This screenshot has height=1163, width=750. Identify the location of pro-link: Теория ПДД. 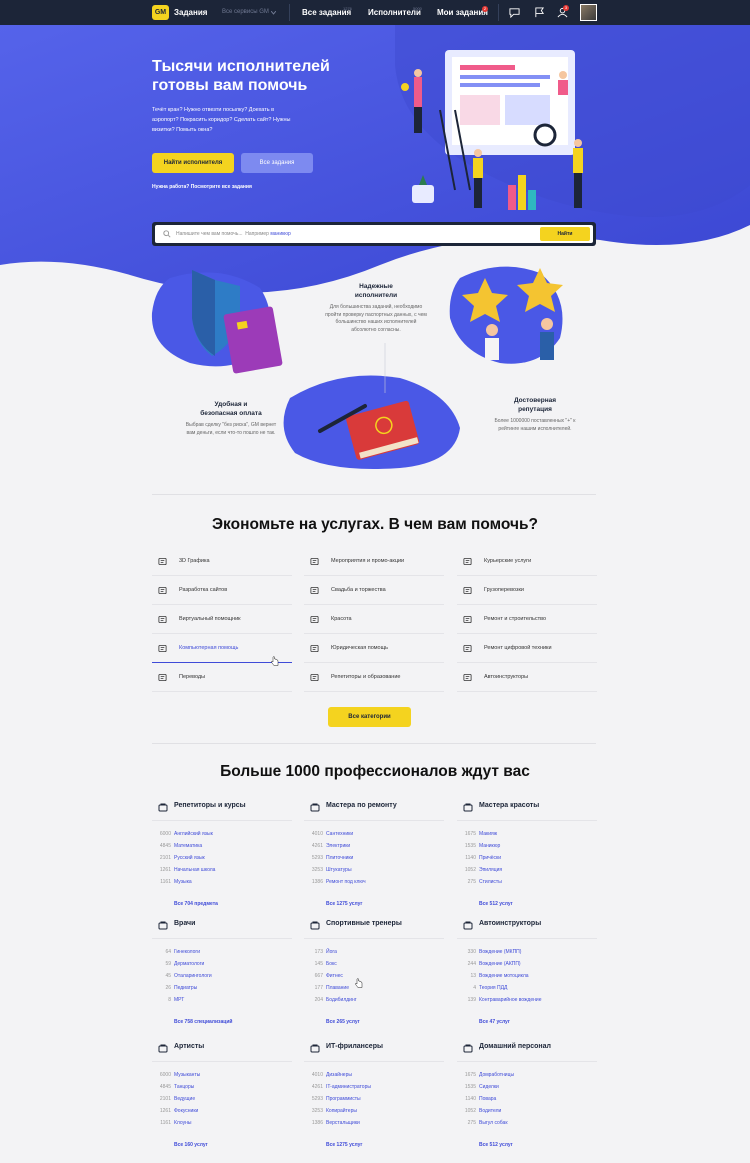
(493, 988).